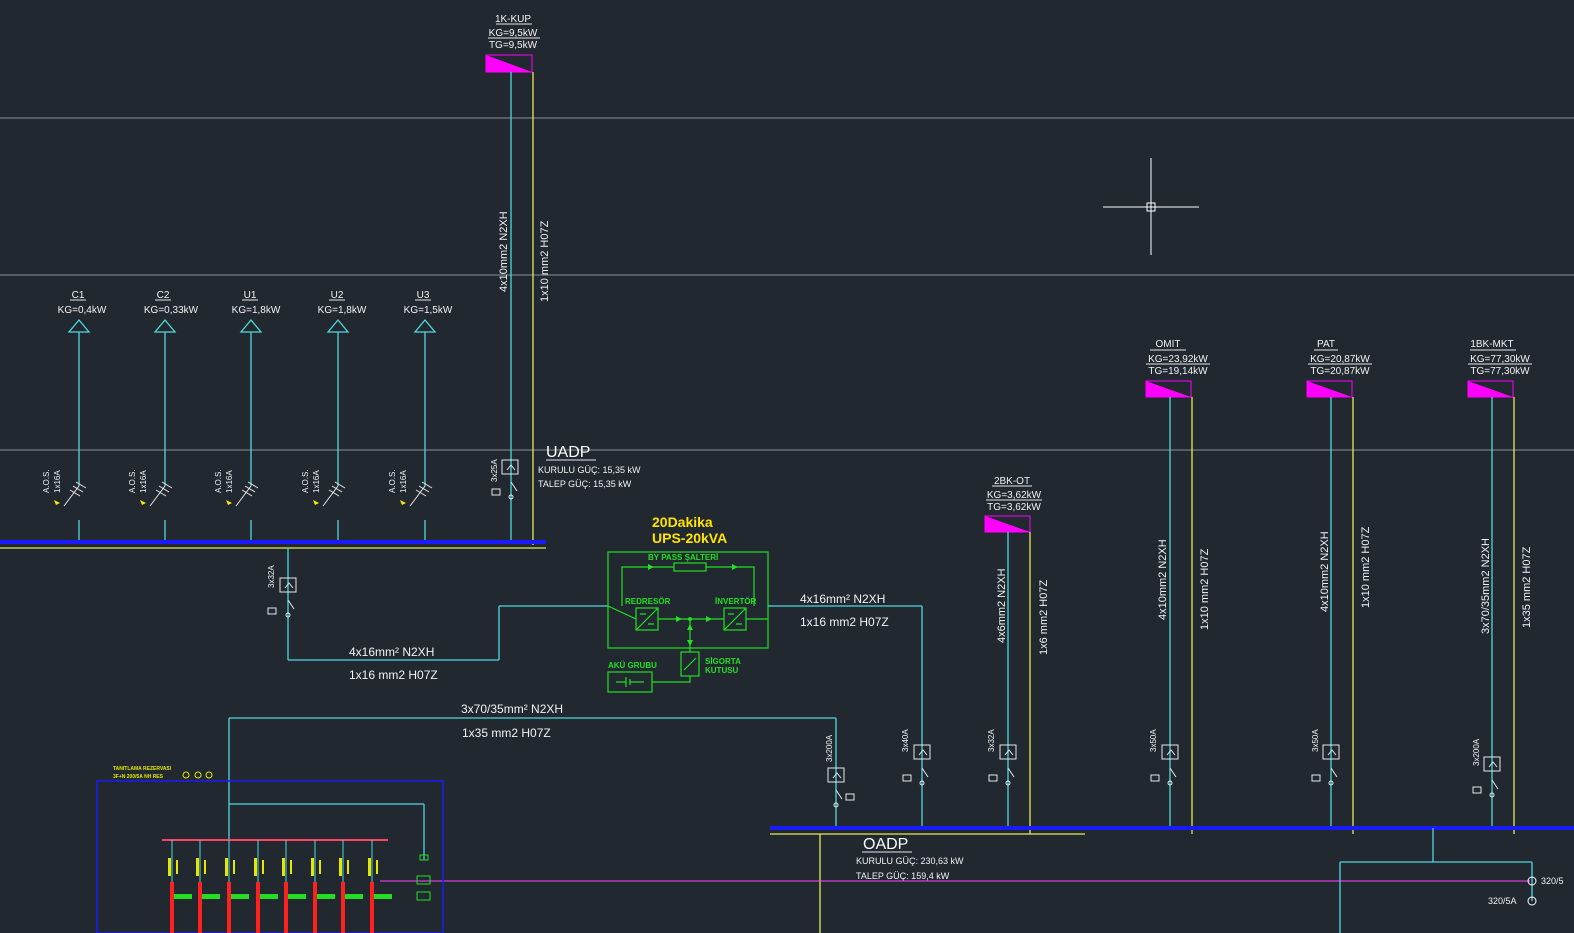  I want to click on panel-1bk-cable1: 3x70/35mm2 N2XH, so click(1486, 586).